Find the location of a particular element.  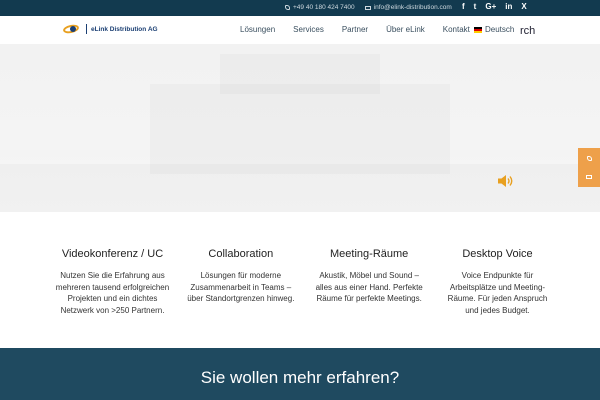

side-call-button is located at coordinates (589, 158).